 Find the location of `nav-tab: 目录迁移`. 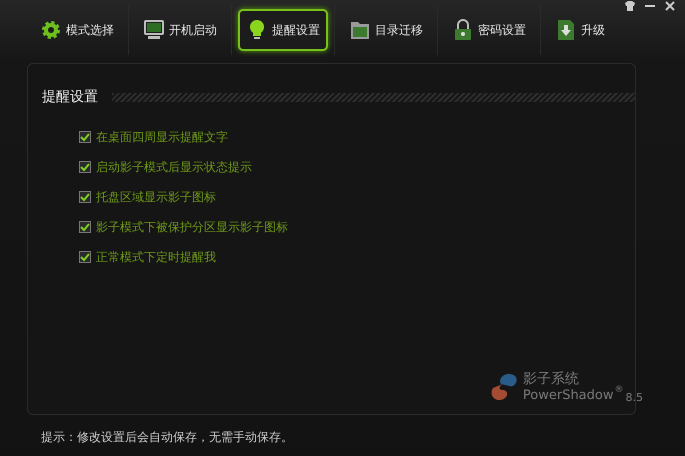

nav-tab: 目录迁移 is located at coordinates (386, 30).